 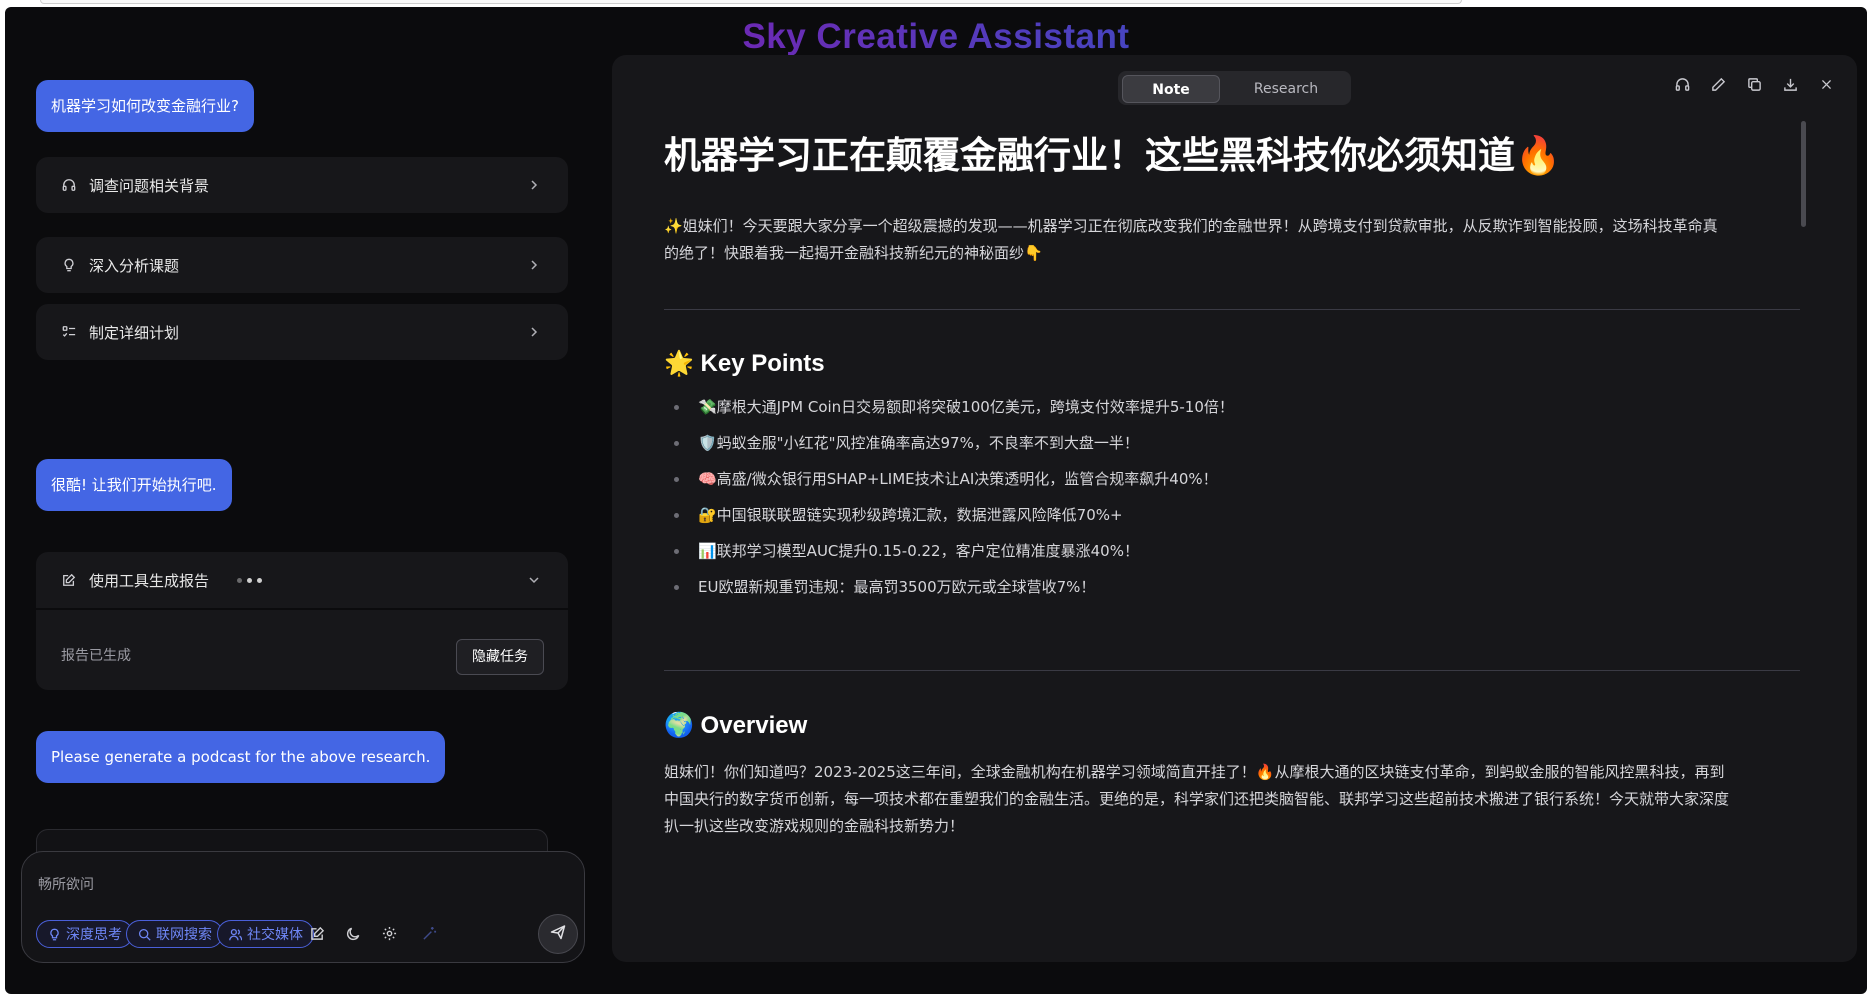 What do you see at coordinates (1803, 174) in the screenshot?
I see `panel-scrollbar` at bounding box center [1803, 174].